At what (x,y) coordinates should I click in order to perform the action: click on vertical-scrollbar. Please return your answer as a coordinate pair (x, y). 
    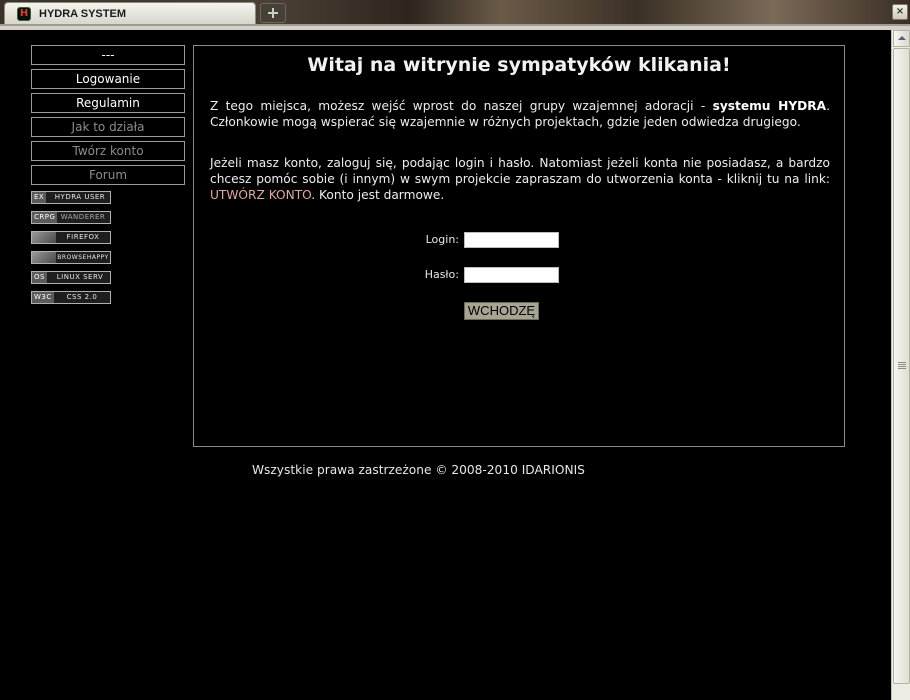
    Looking at the image, I should click on (900, 365).